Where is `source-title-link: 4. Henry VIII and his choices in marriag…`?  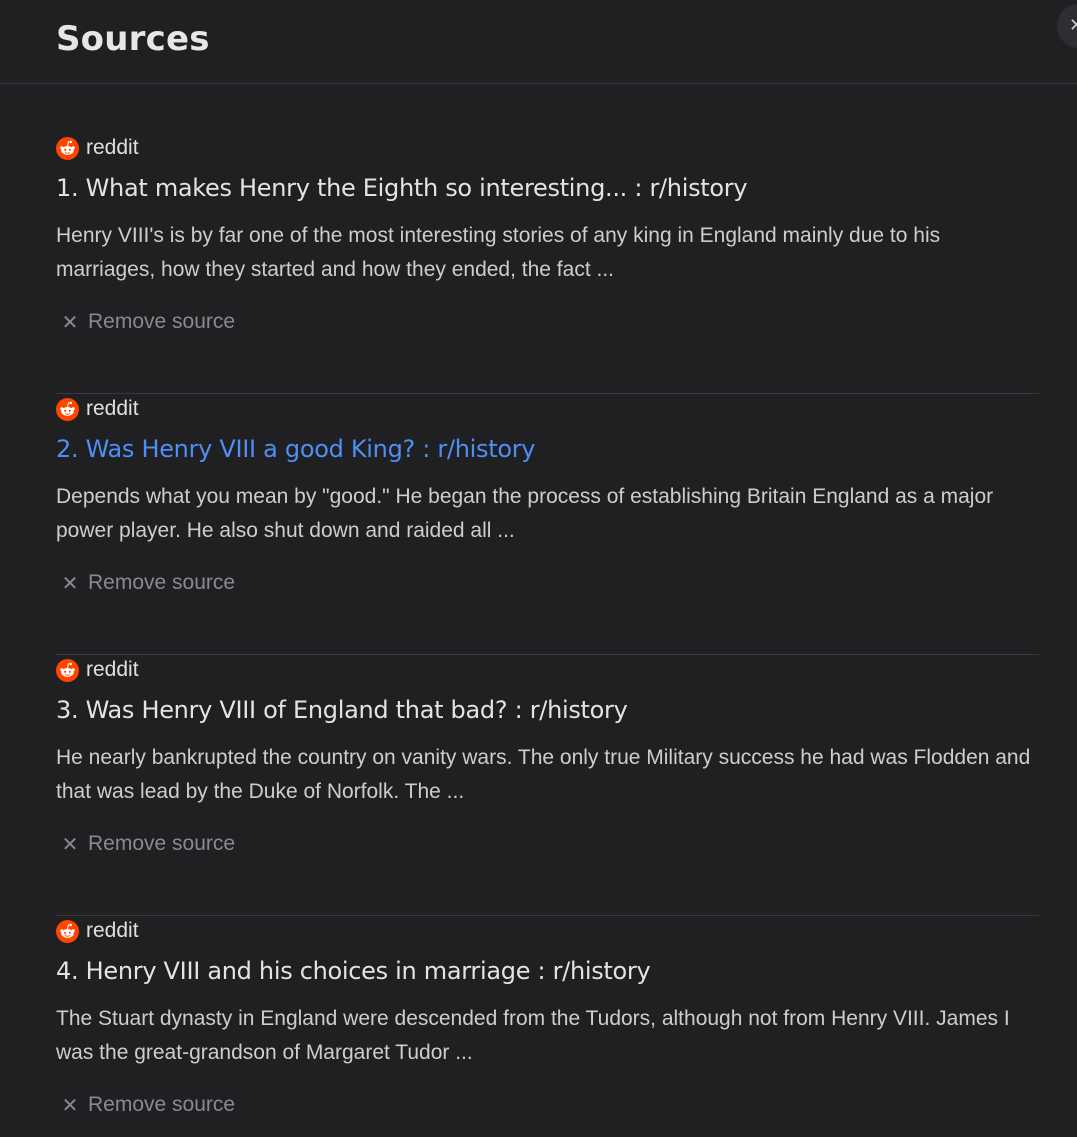 source-title-link: 4. Henry VIII and his choices in marriag… is located at coordinates (353, 971).